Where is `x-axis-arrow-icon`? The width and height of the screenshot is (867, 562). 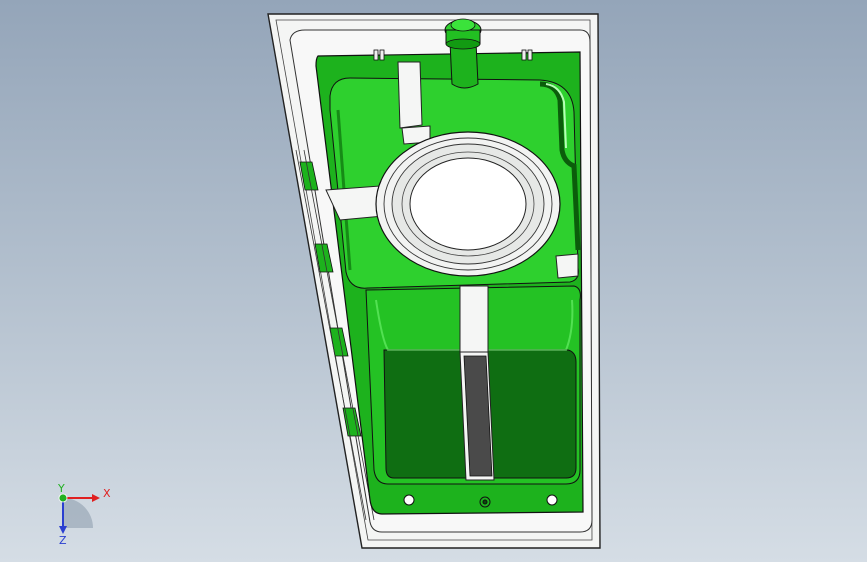
x-axis-arrow-icon is located at coordinates (96, 498).